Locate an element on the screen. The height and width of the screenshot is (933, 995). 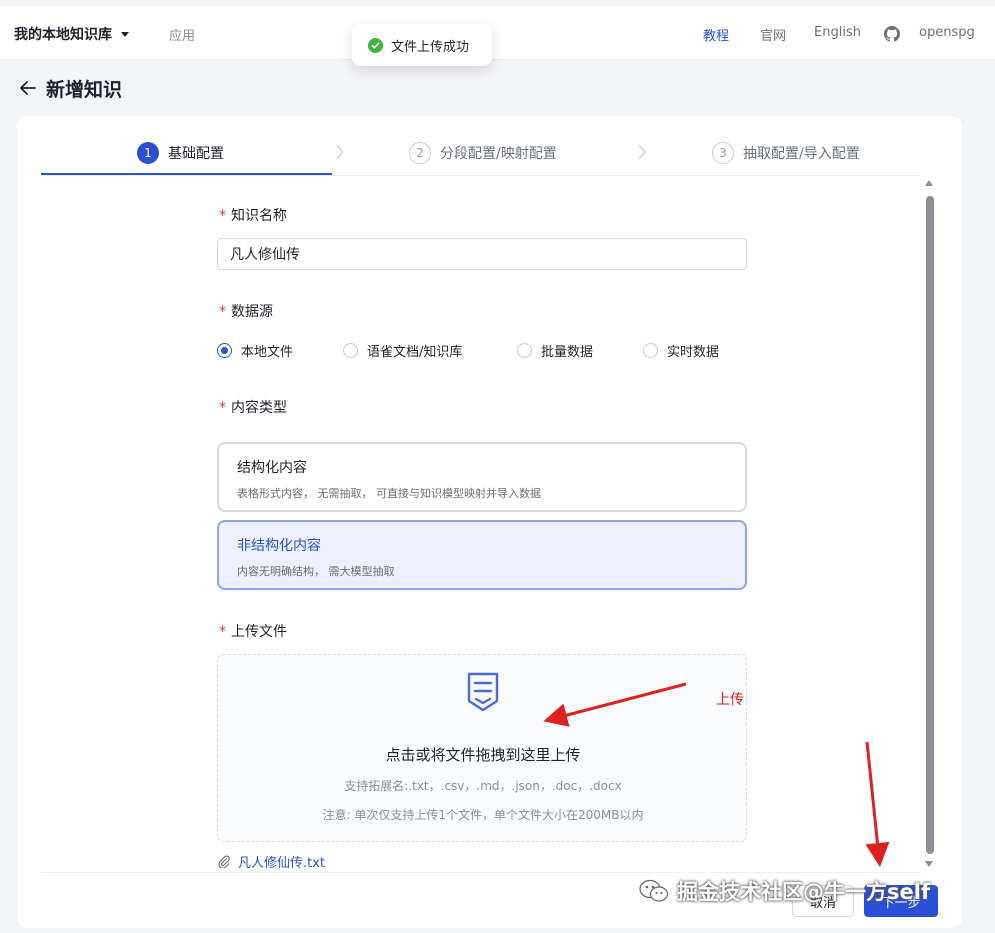
nav-link-tutorial: 教程 is located at coordinates (716, 34).